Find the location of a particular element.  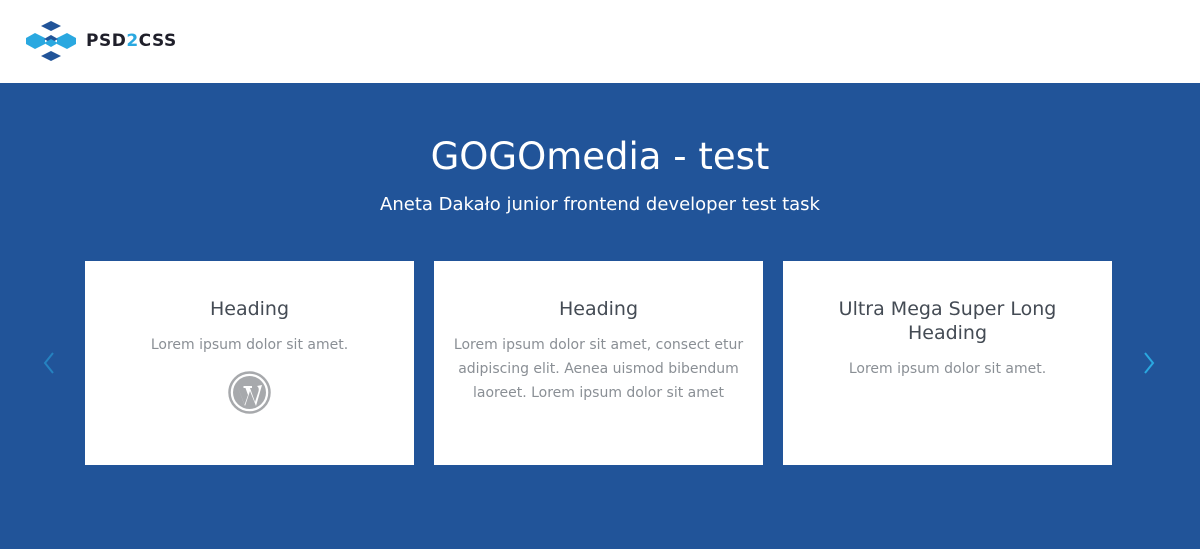

logo-link: PSD2CSS is located at coordinates (101, 41).